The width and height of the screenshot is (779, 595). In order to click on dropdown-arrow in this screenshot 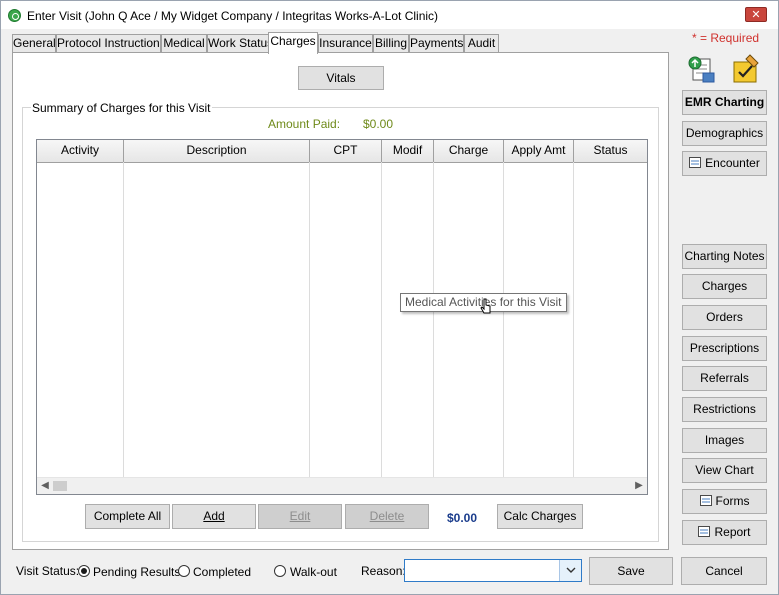, I will do `click(570, 570)`.